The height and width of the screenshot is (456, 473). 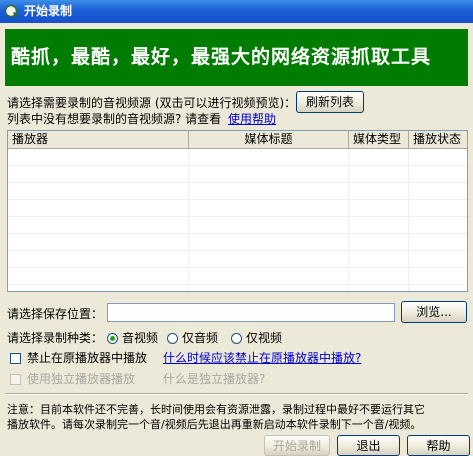 I want to click on radio-audio-only-label: 仅音频, so click(x=200, y=338).